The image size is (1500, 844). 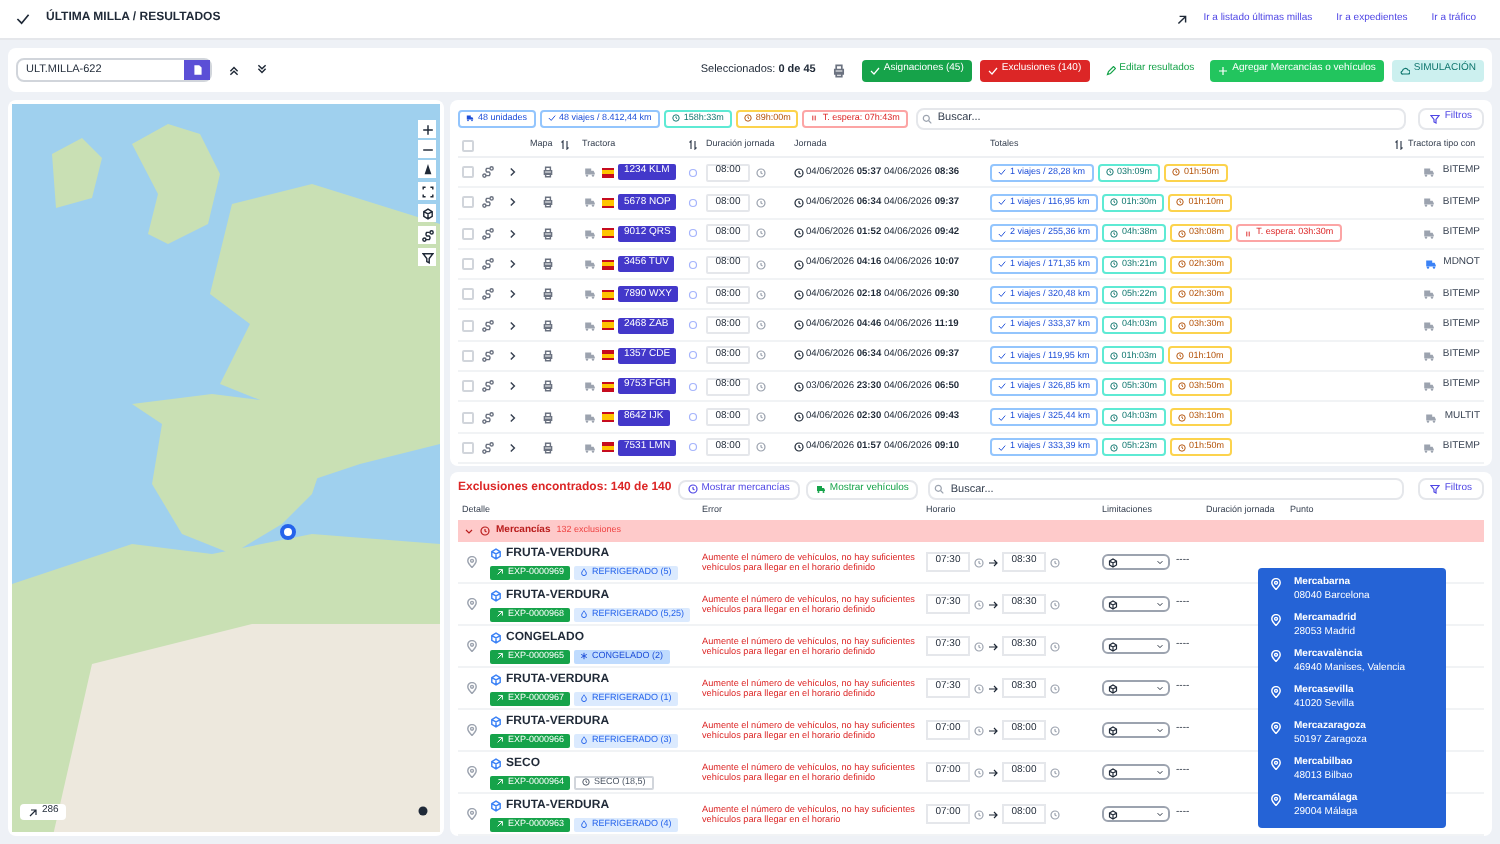 What do you see at coordinates (1181, 19) in the screenshot?
I see `arrow-icon` at bounding box center [1181, 19].